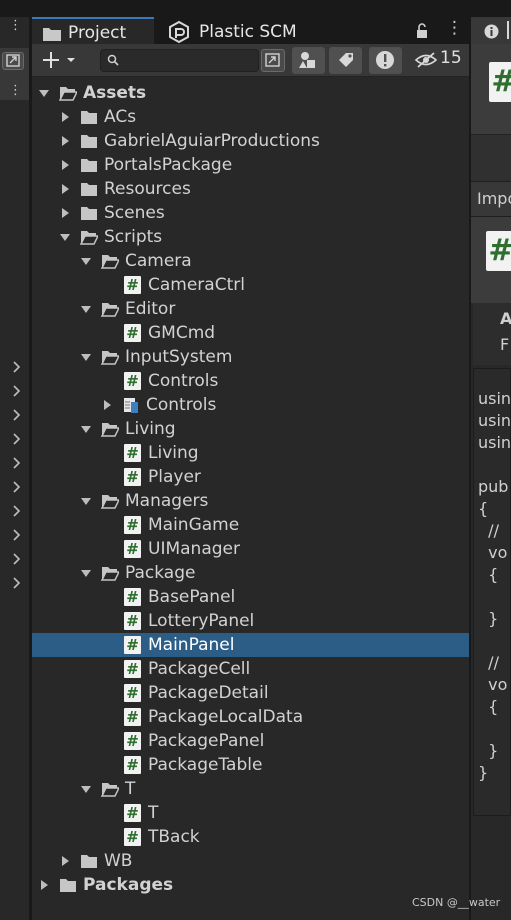 Image resolution: width=511 pixels, height=920 pixels. I want to click on folder-item: Editor, so click(250, 309).